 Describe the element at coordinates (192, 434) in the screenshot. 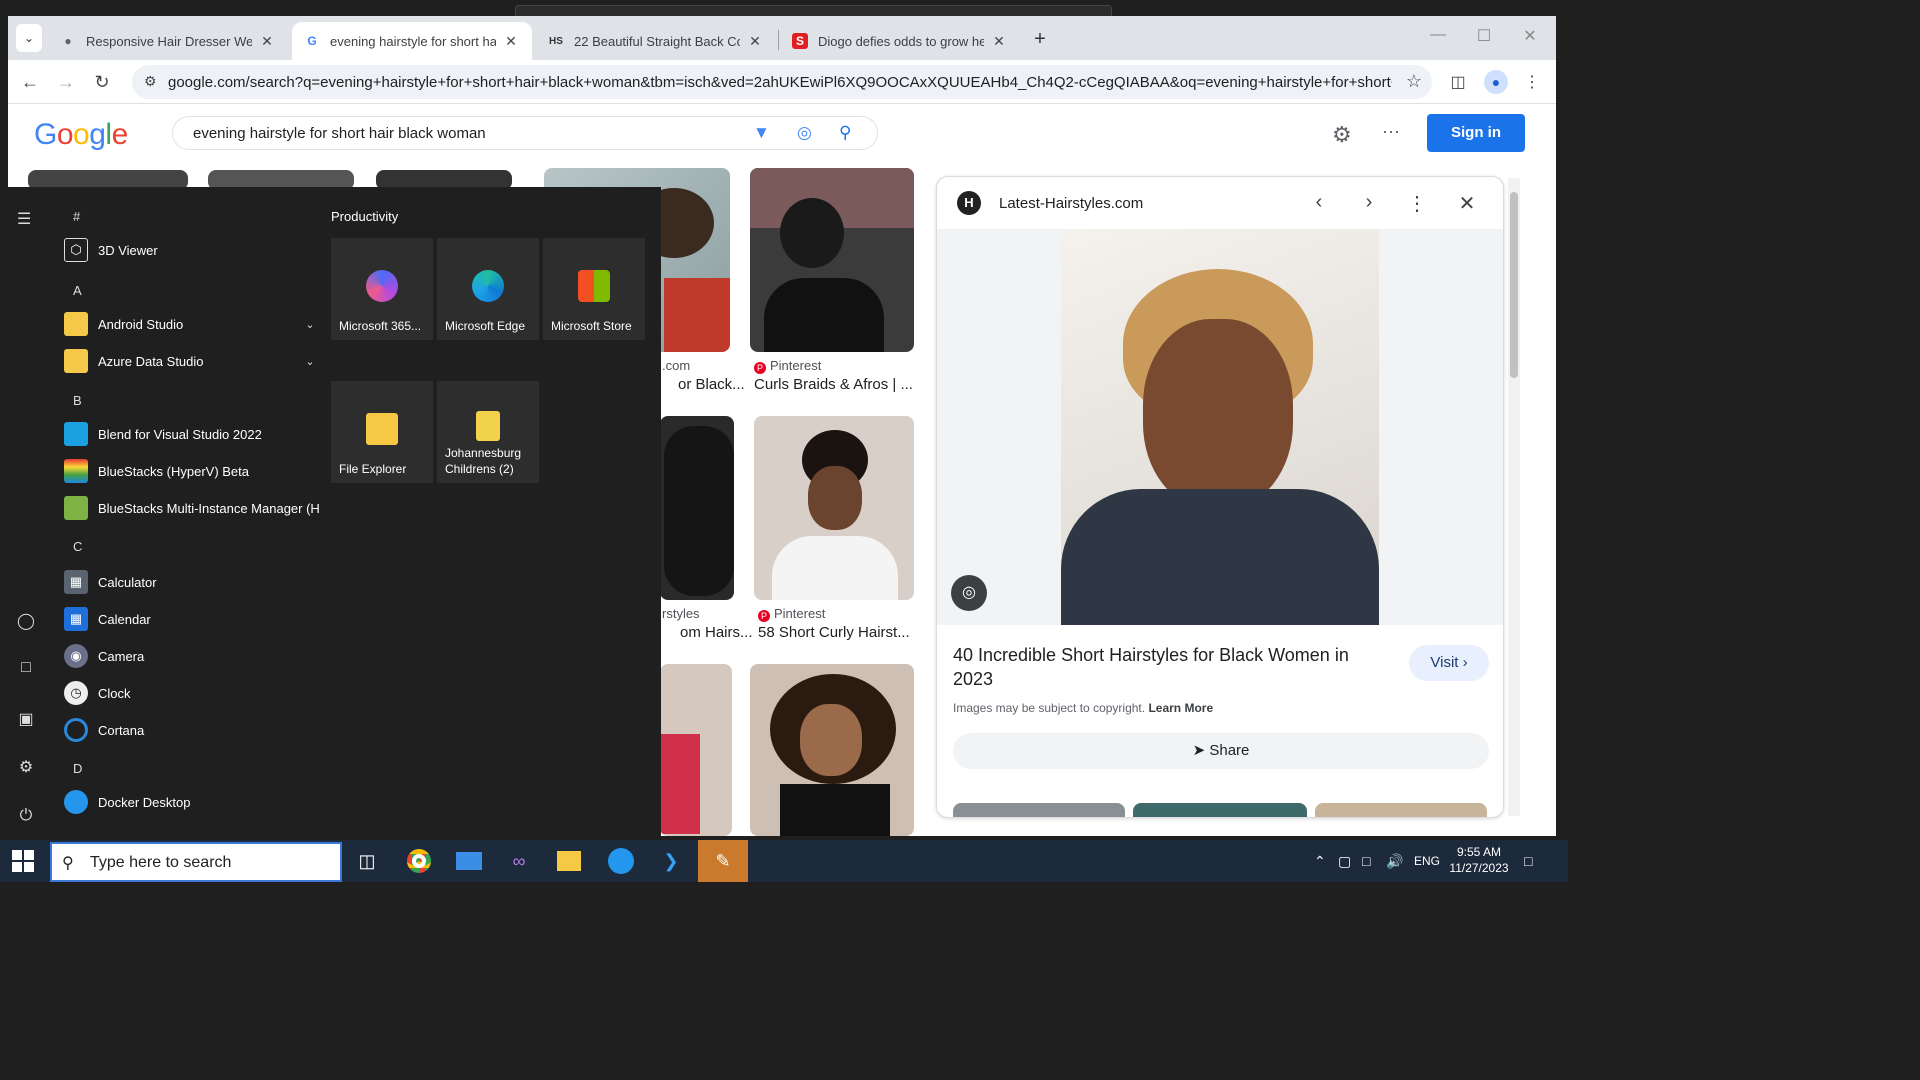

I see `app-blend: Blend for Visual Studio 2022` at that location.